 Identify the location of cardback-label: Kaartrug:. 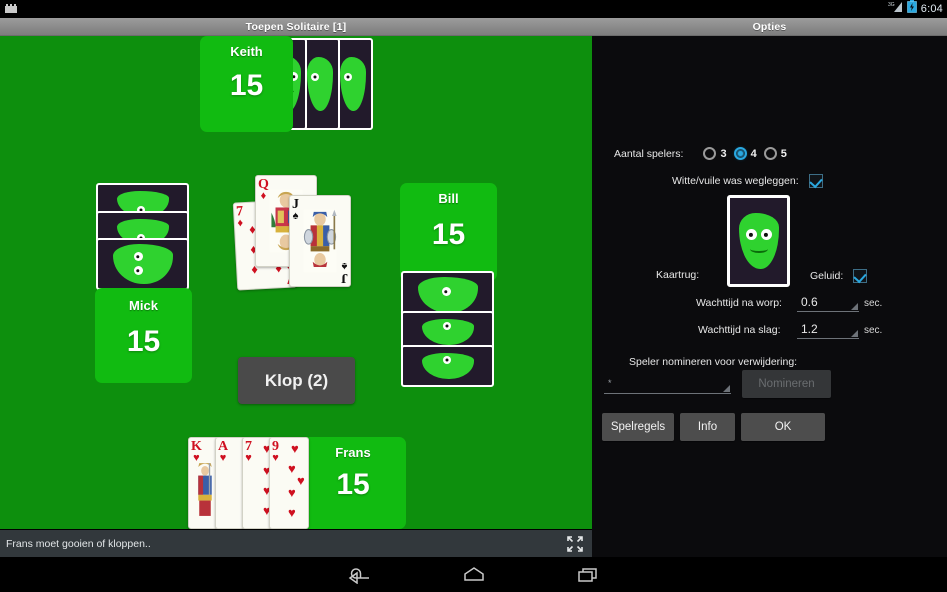
(678, 275).